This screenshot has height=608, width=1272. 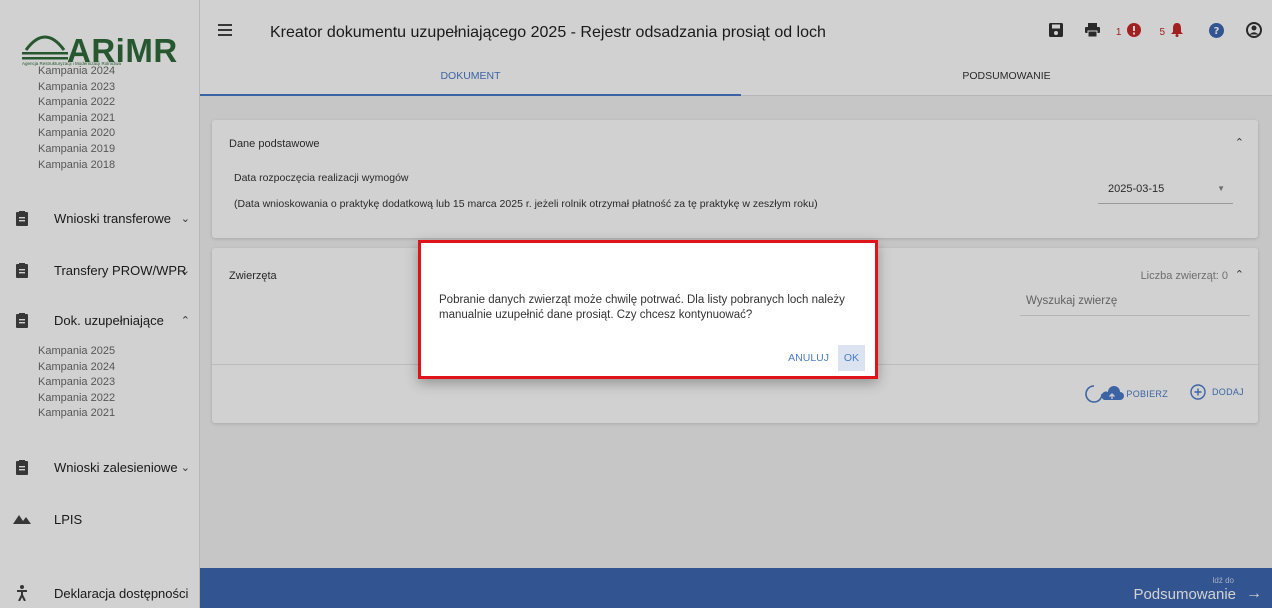 What do you see at coordinates (808, 358) in the screenshot?
I see `cancel-button: ANULUJ` at bounding box center [808, 358].